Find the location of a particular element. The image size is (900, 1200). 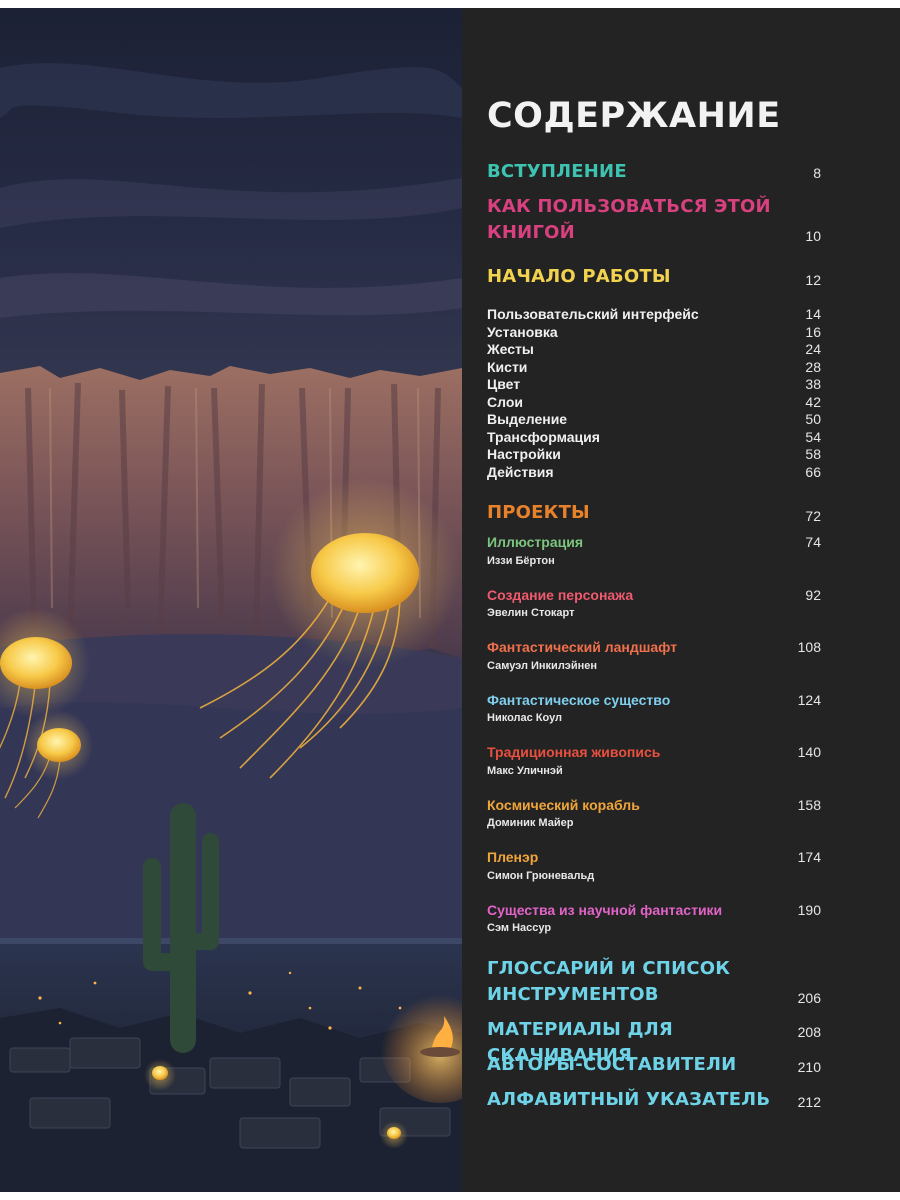

toc-page-number: 16 is located at coordinates (813, 332).